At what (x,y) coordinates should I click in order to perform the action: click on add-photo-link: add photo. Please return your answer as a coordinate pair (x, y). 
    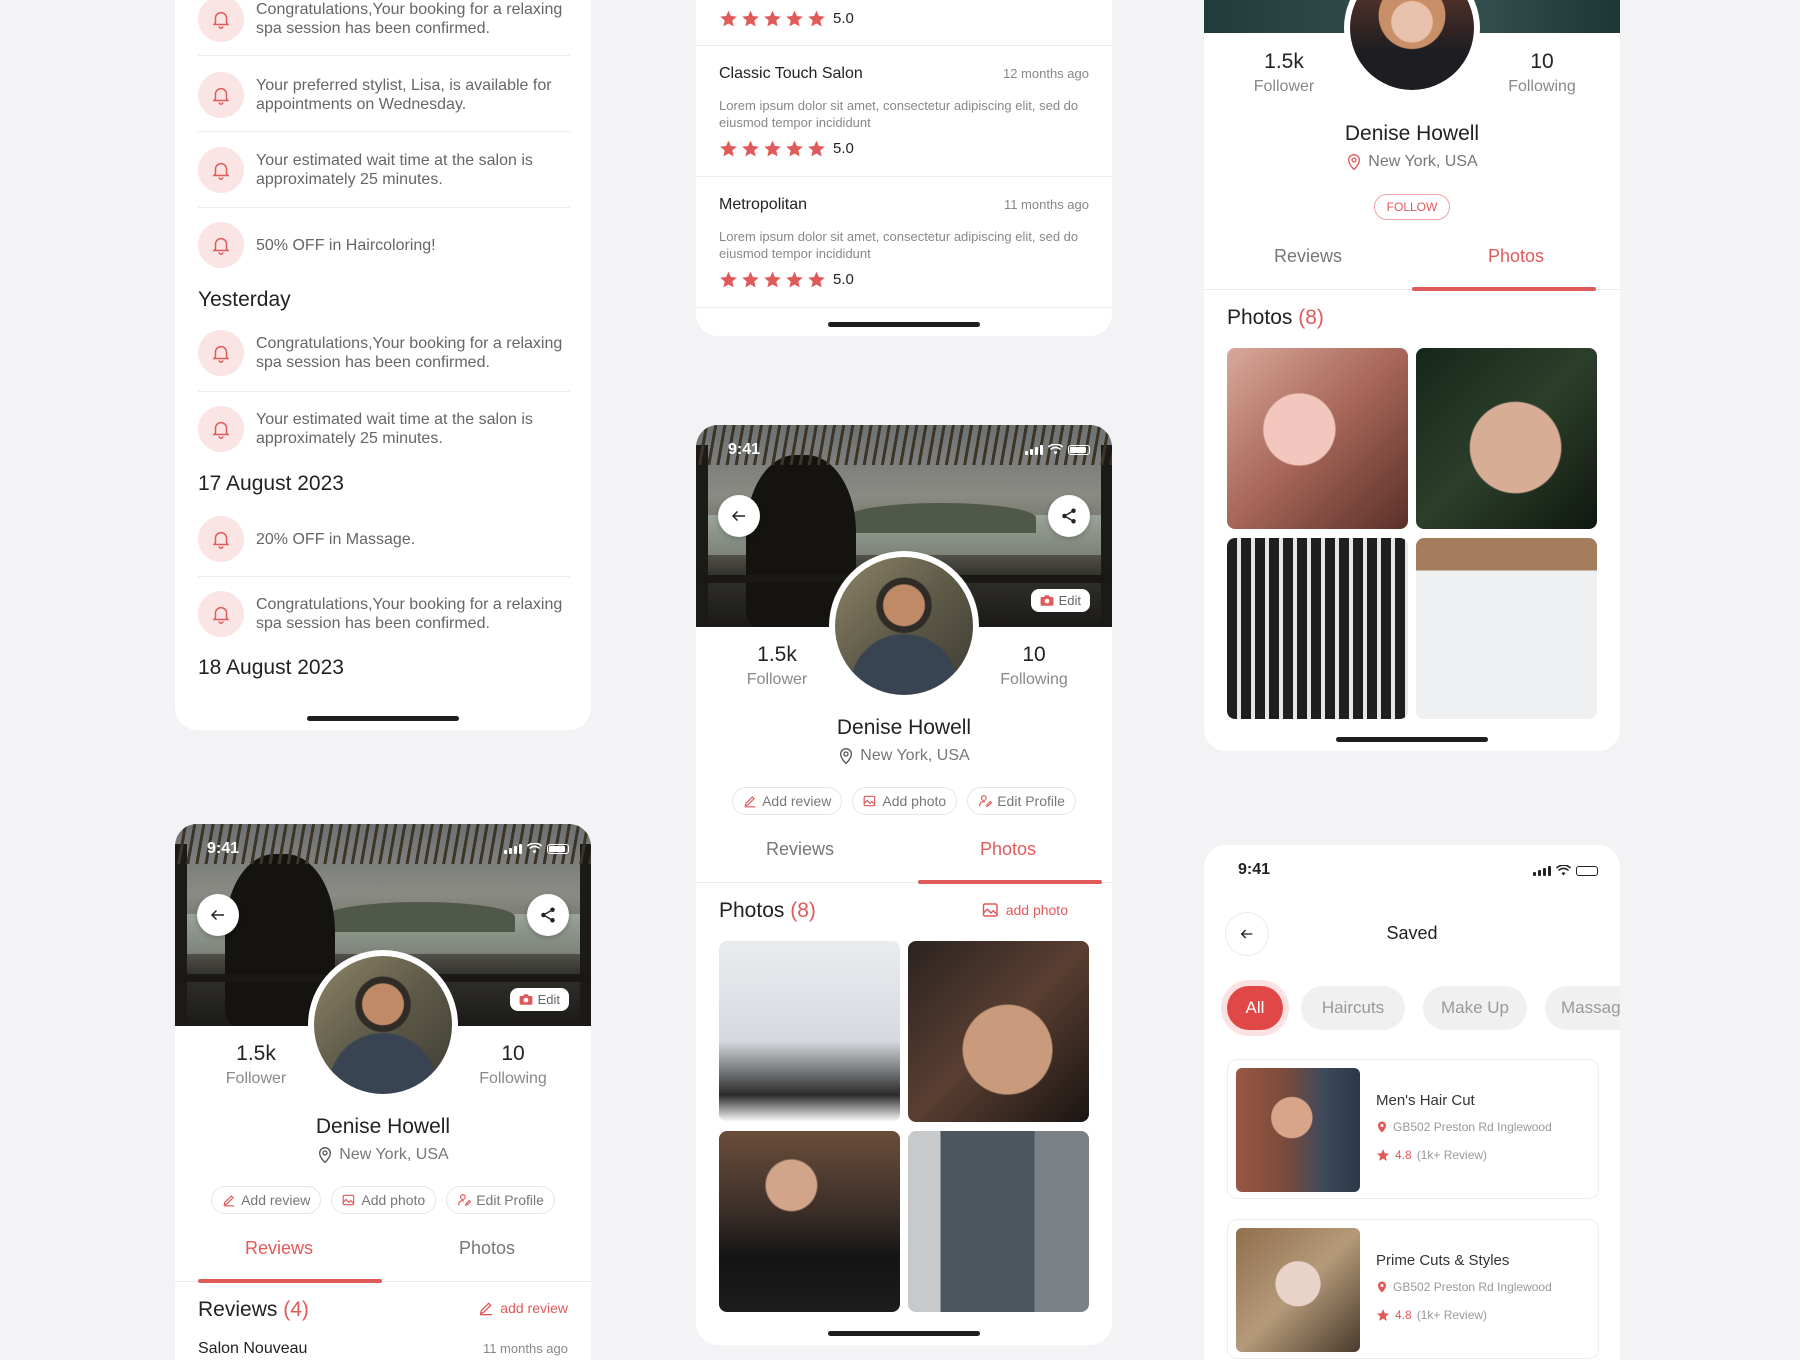
    Looking at the image, I should click on (1025, 910).